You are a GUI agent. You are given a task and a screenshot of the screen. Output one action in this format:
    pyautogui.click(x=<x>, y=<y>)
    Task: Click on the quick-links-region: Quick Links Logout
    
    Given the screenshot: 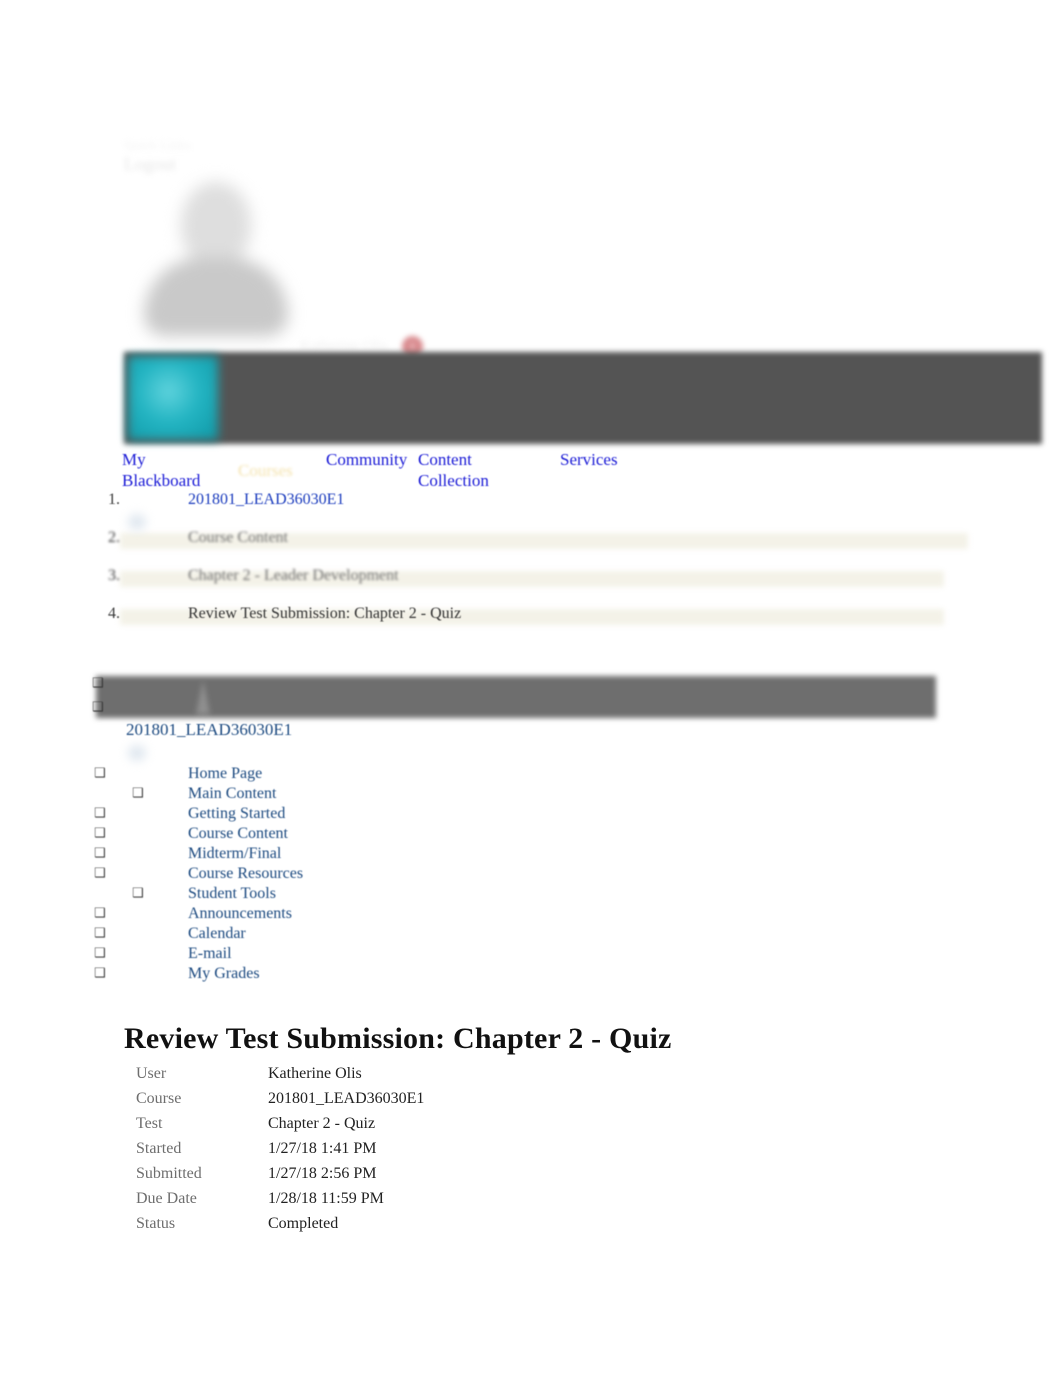 What is the action you would take?
    pyautogui.click(x=274, y=155)
    